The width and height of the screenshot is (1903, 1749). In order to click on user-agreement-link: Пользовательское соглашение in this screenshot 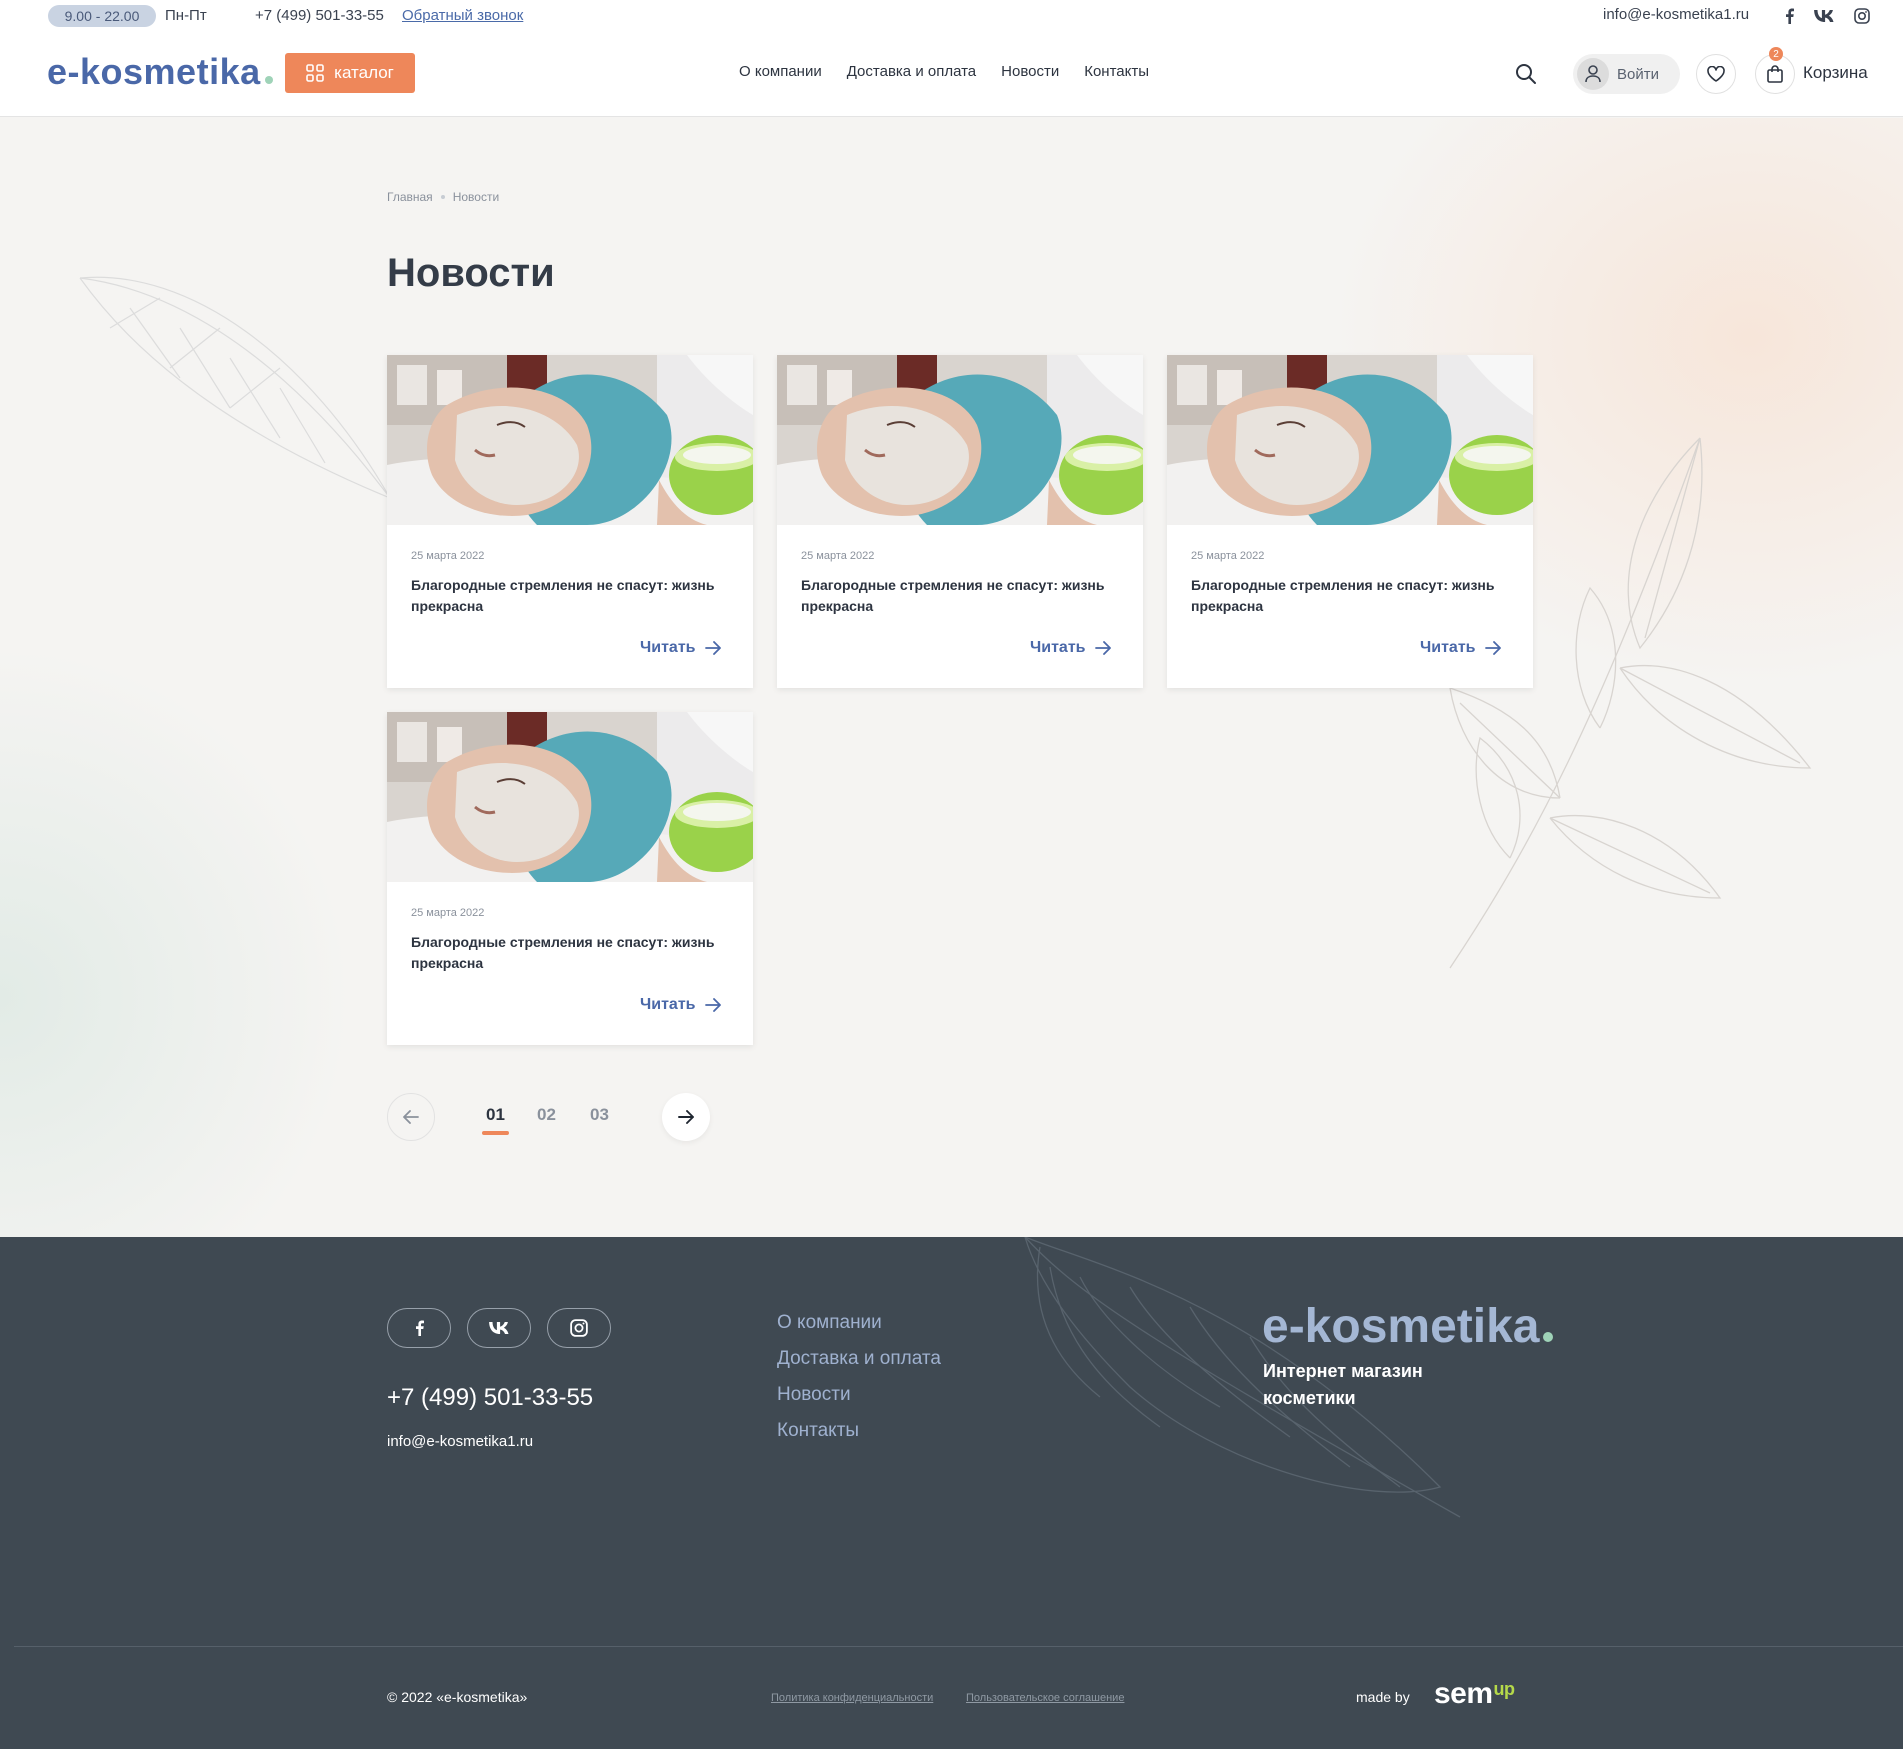, I will do `click(1045, 1698)`.